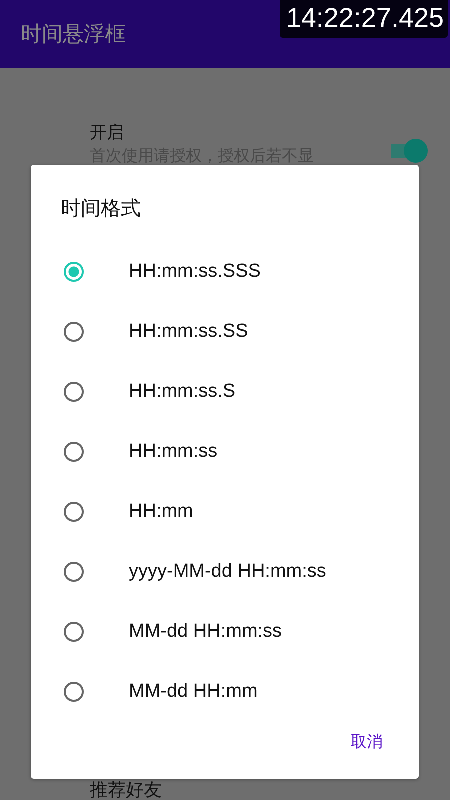 Image resolution: width=450 pixels, height=800 pixels. What do you see at coordinates (73, 34) in the screenshot?
I see `app-title: 时间悬浮框` at bounding box center [73, 34].